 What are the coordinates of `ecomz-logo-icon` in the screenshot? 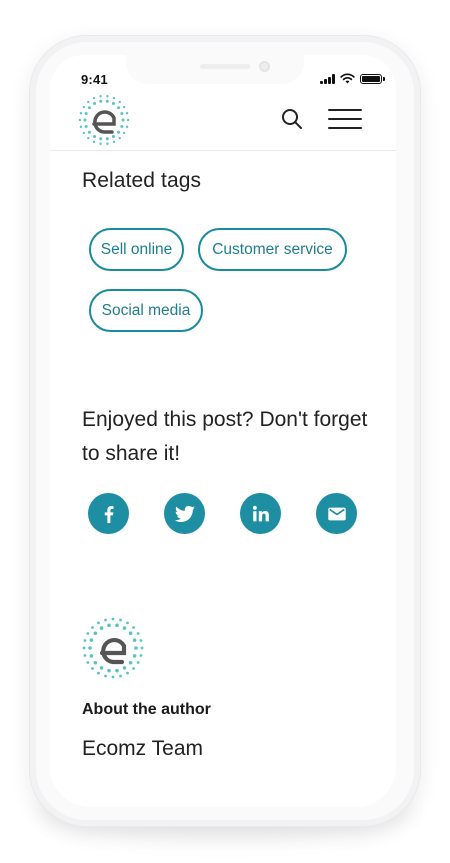 It's located at (104, 120).